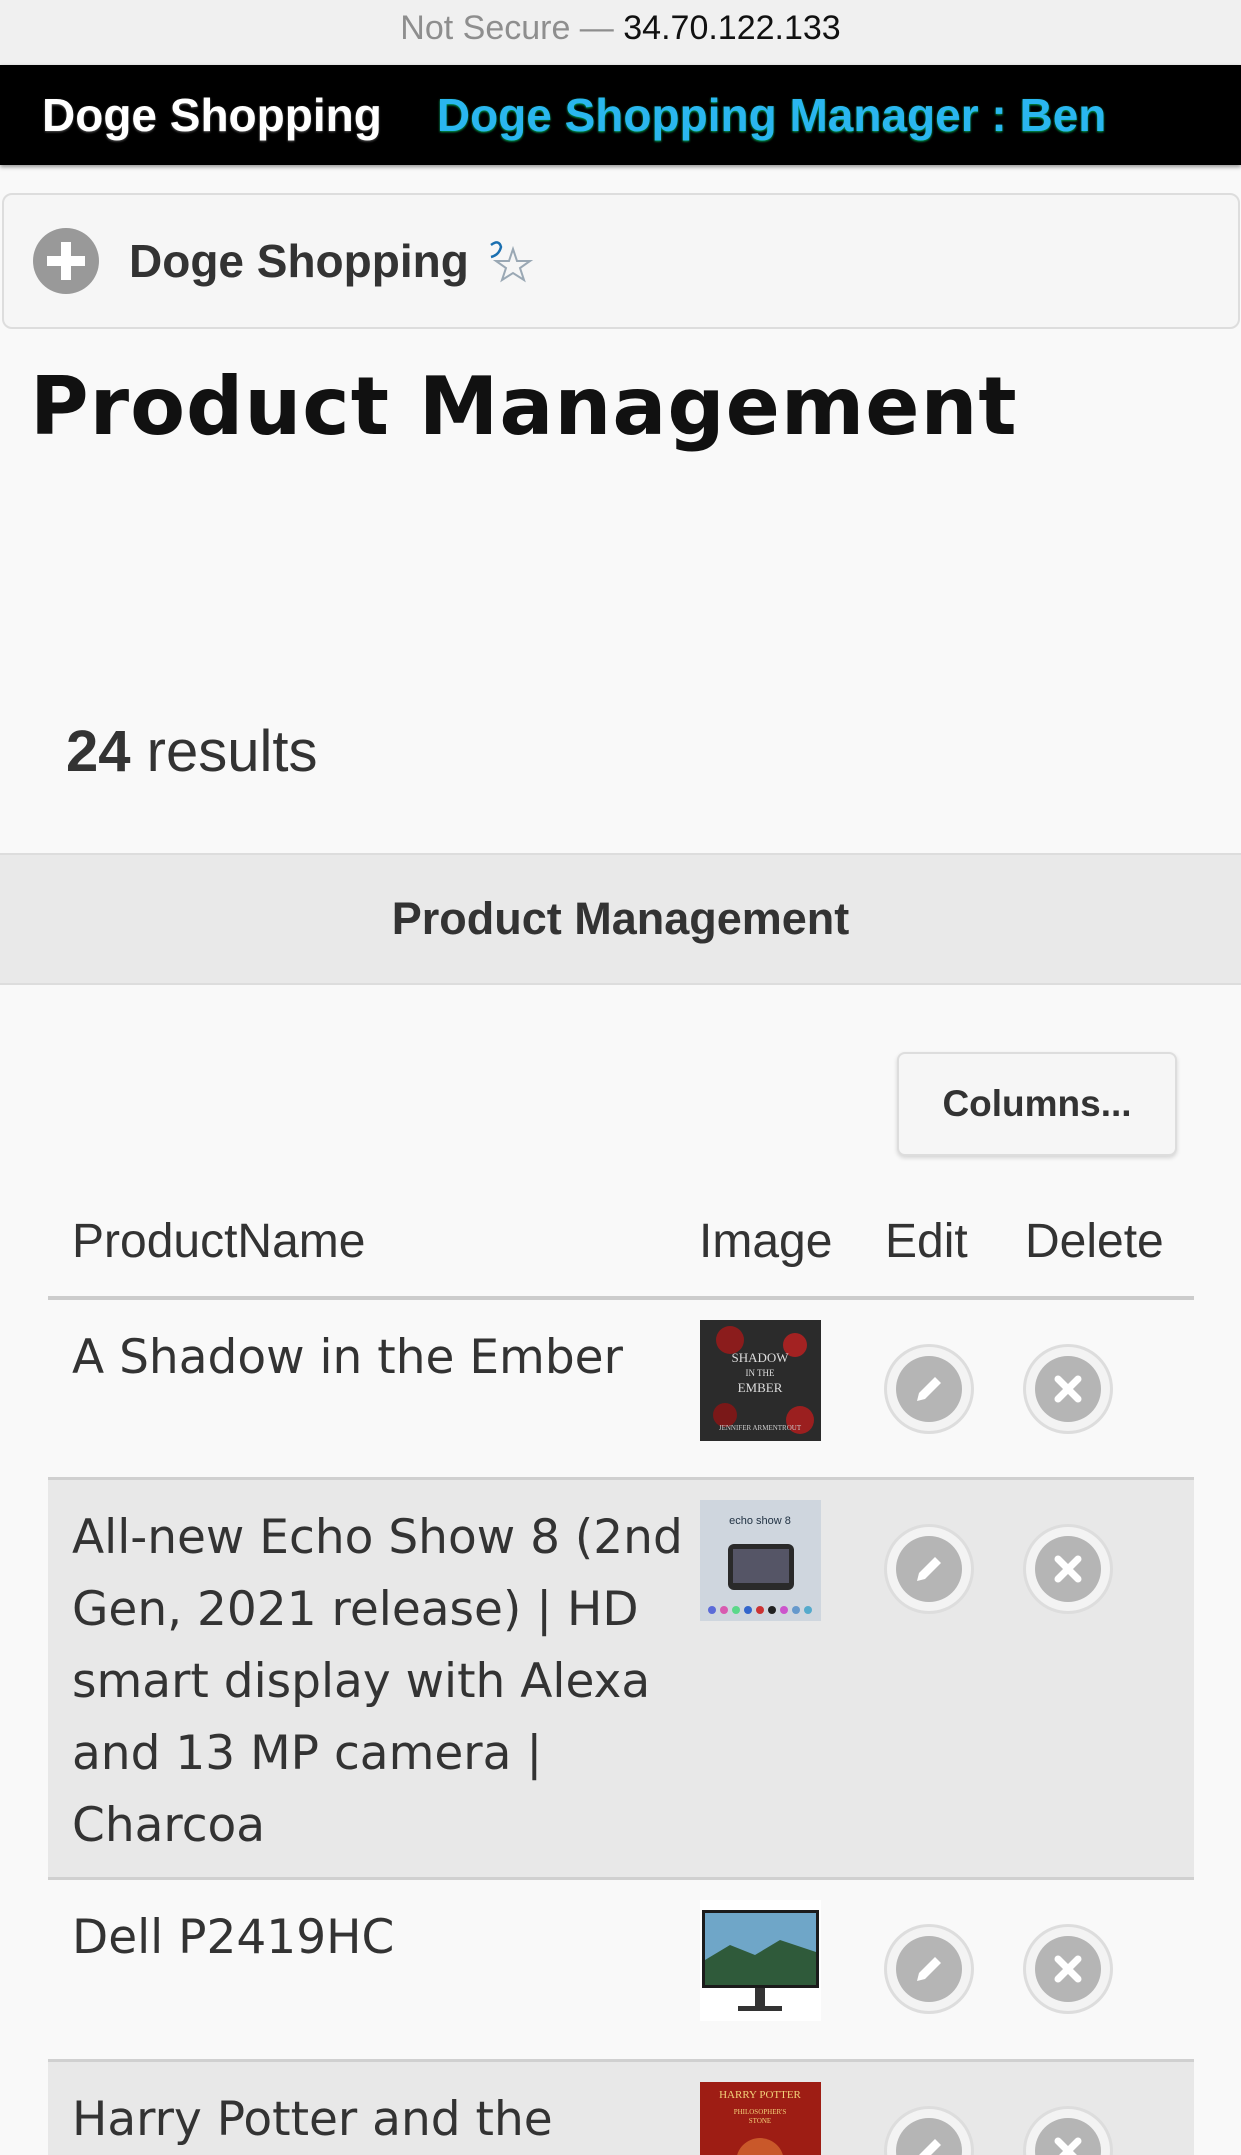 This screenshot has height=2155, width=1241. I want to click on not-secure-label: Not Secure —, so click(507, 28).